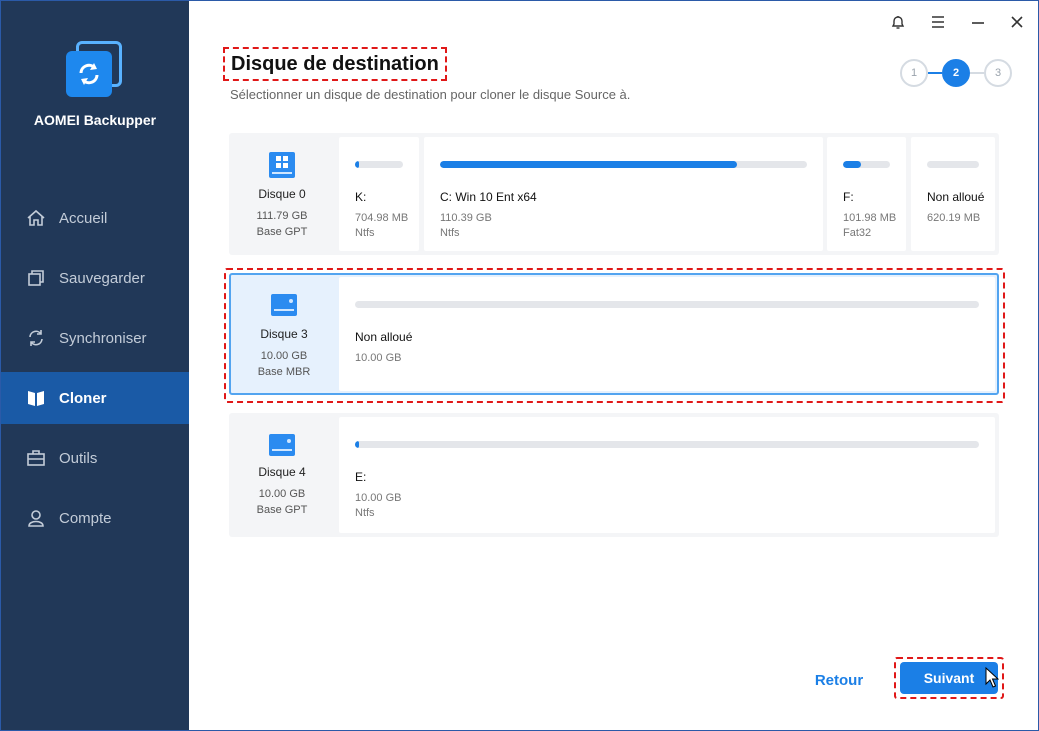 This screenshot has width=1039, height=731. Describe the element at coordinates (857, 233) in the screenshot. I see `partition-fs: Fat32` at that location.